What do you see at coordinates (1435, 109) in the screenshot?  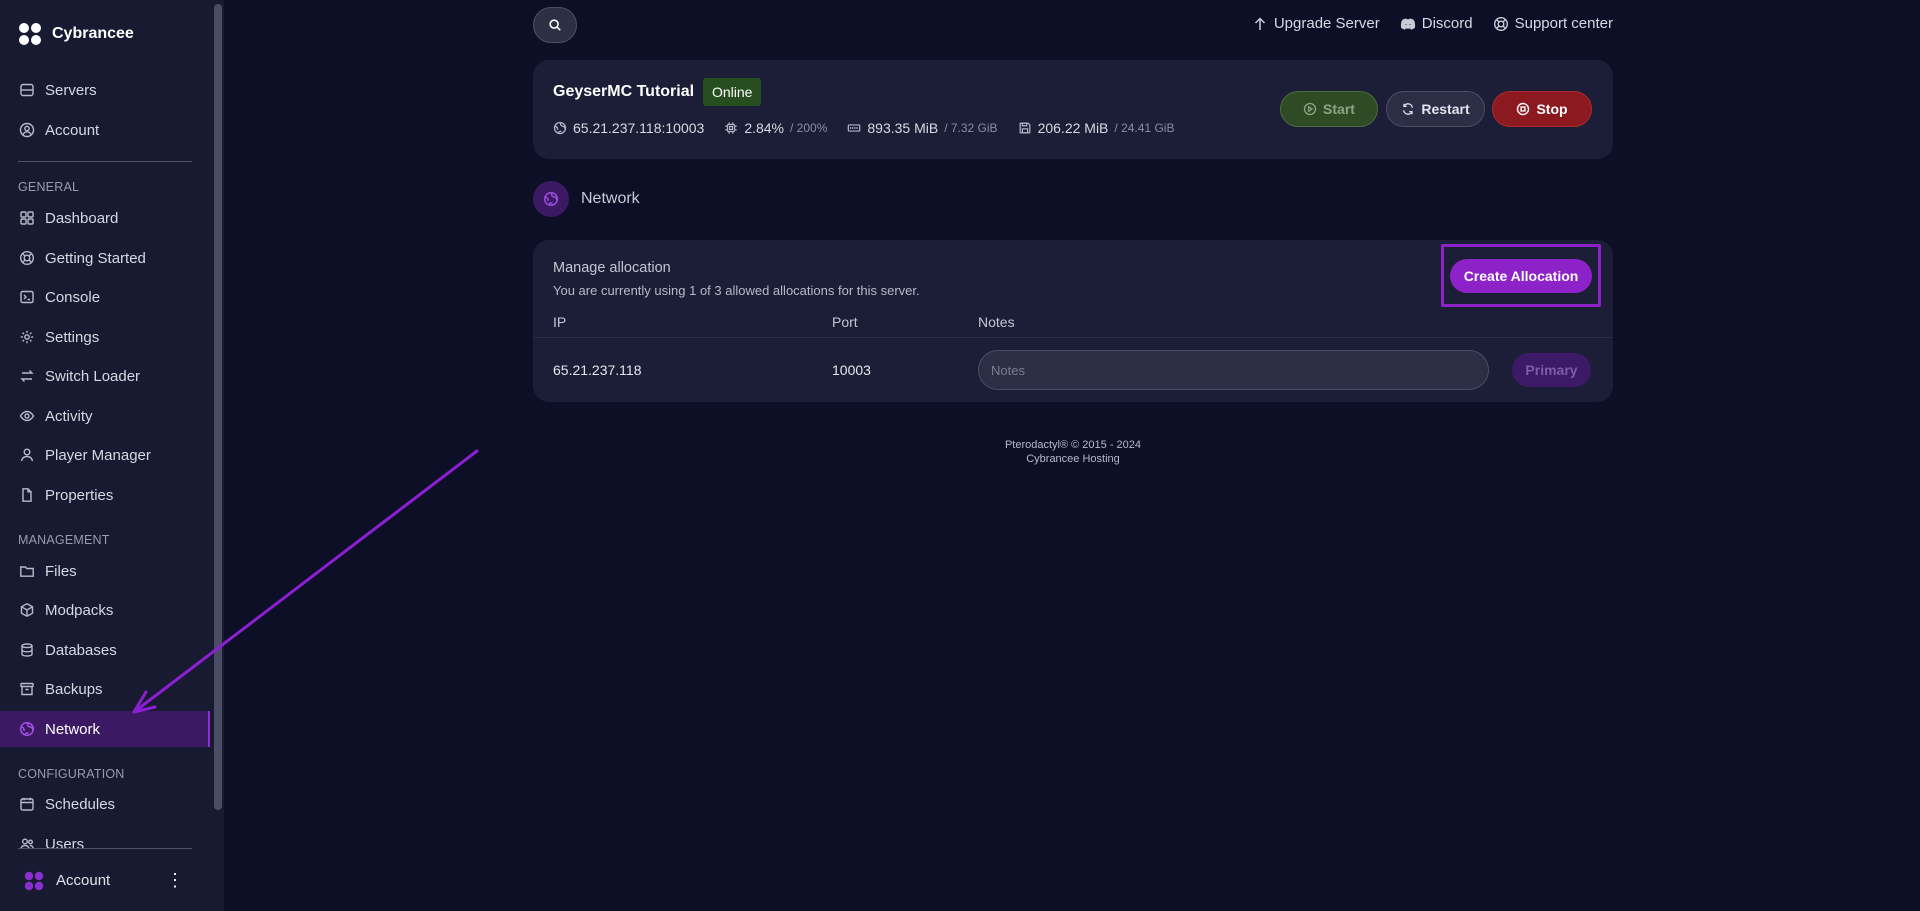 I see `restart-button: Restart` at bounding box center [1435, 109].